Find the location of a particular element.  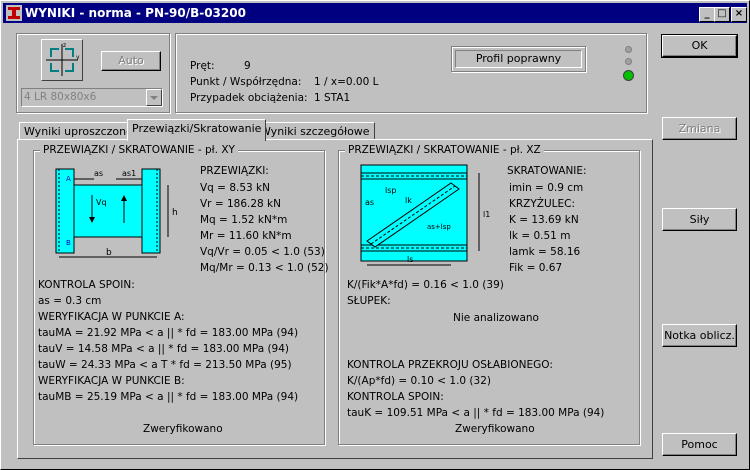

przypadek-label: Przypadek obciążenia: is located at coordinates (249, 98).